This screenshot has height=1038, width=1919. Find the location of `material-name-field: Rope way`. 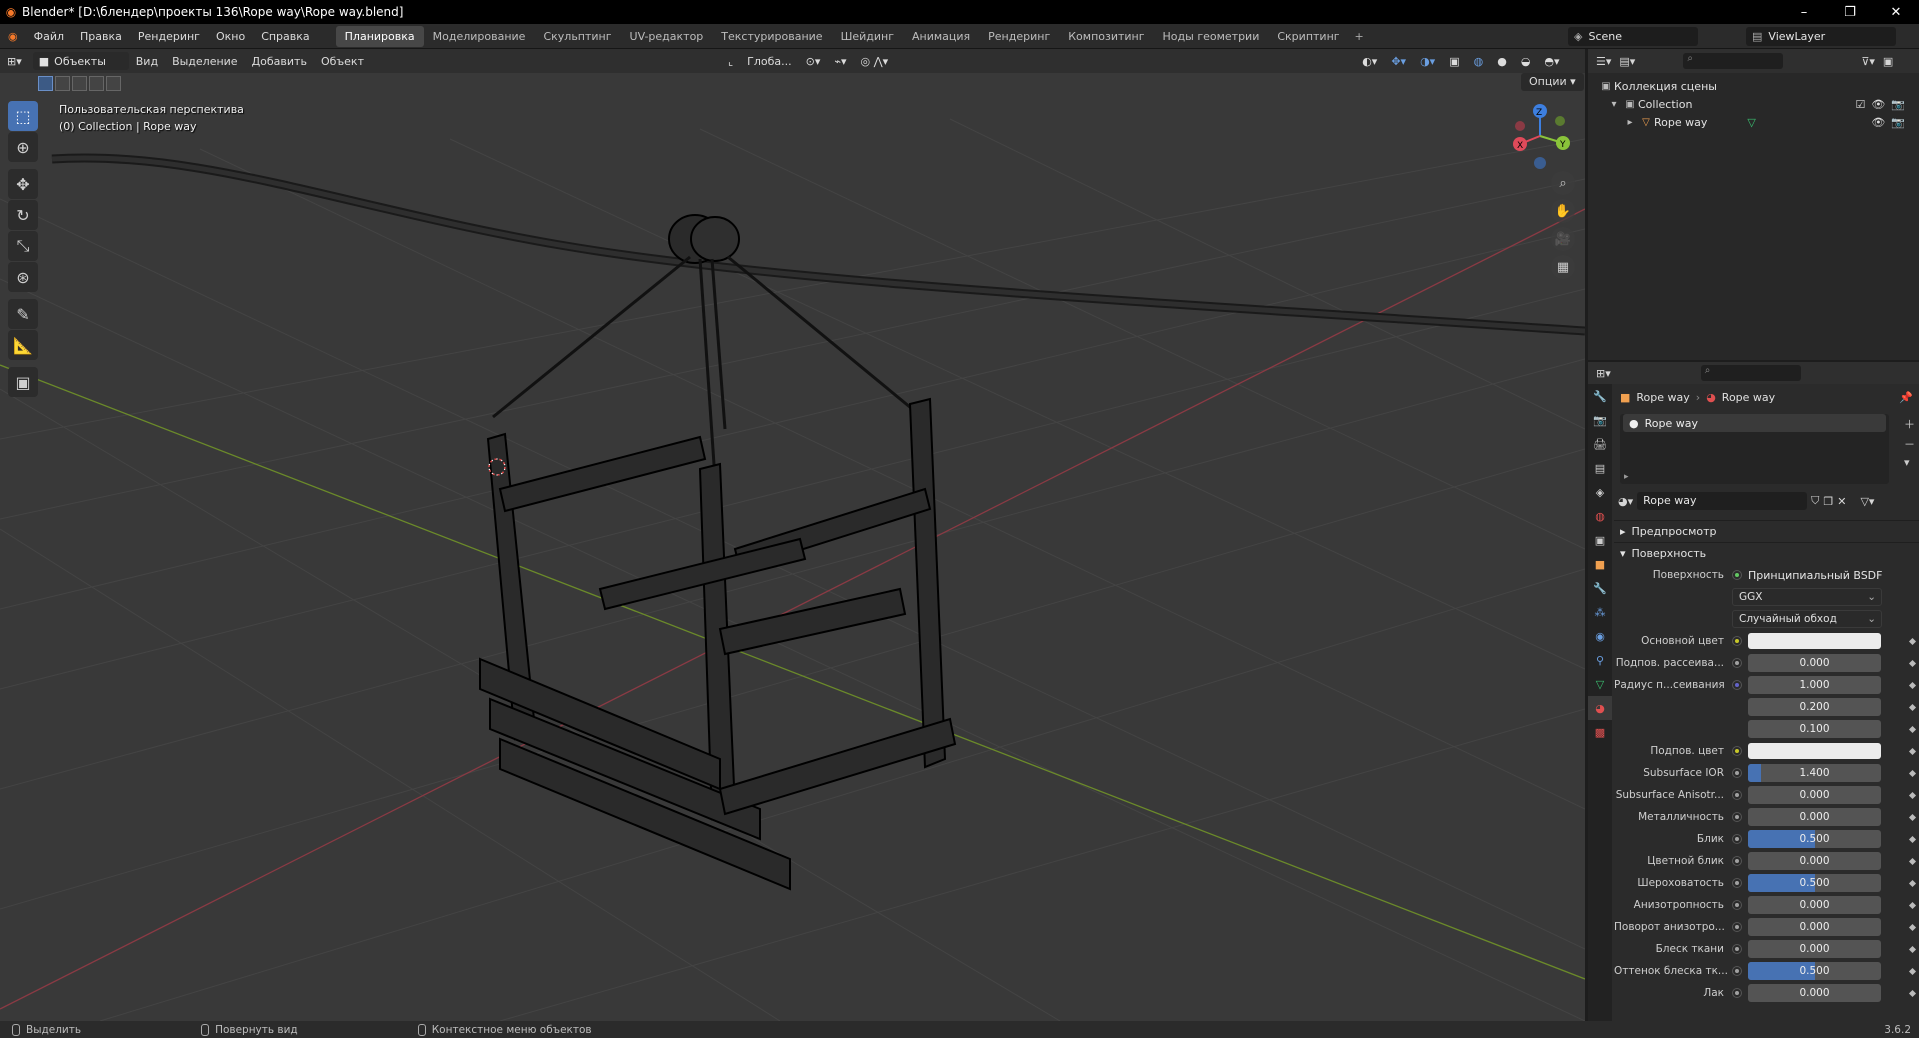

material-name-field: Rope way is located at coordinates (1722, 501).